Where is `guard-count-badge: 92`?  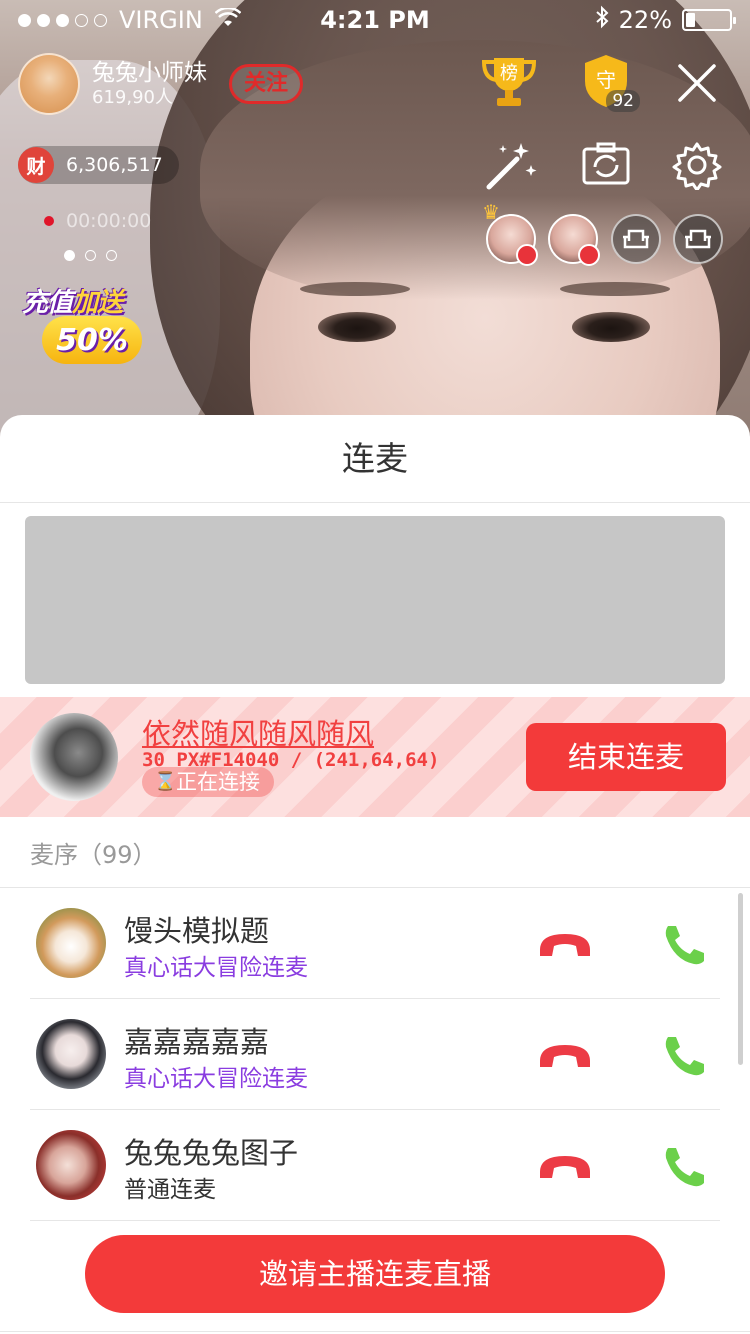
guard-count-badge: 92 is located at coordinates (623, 101).